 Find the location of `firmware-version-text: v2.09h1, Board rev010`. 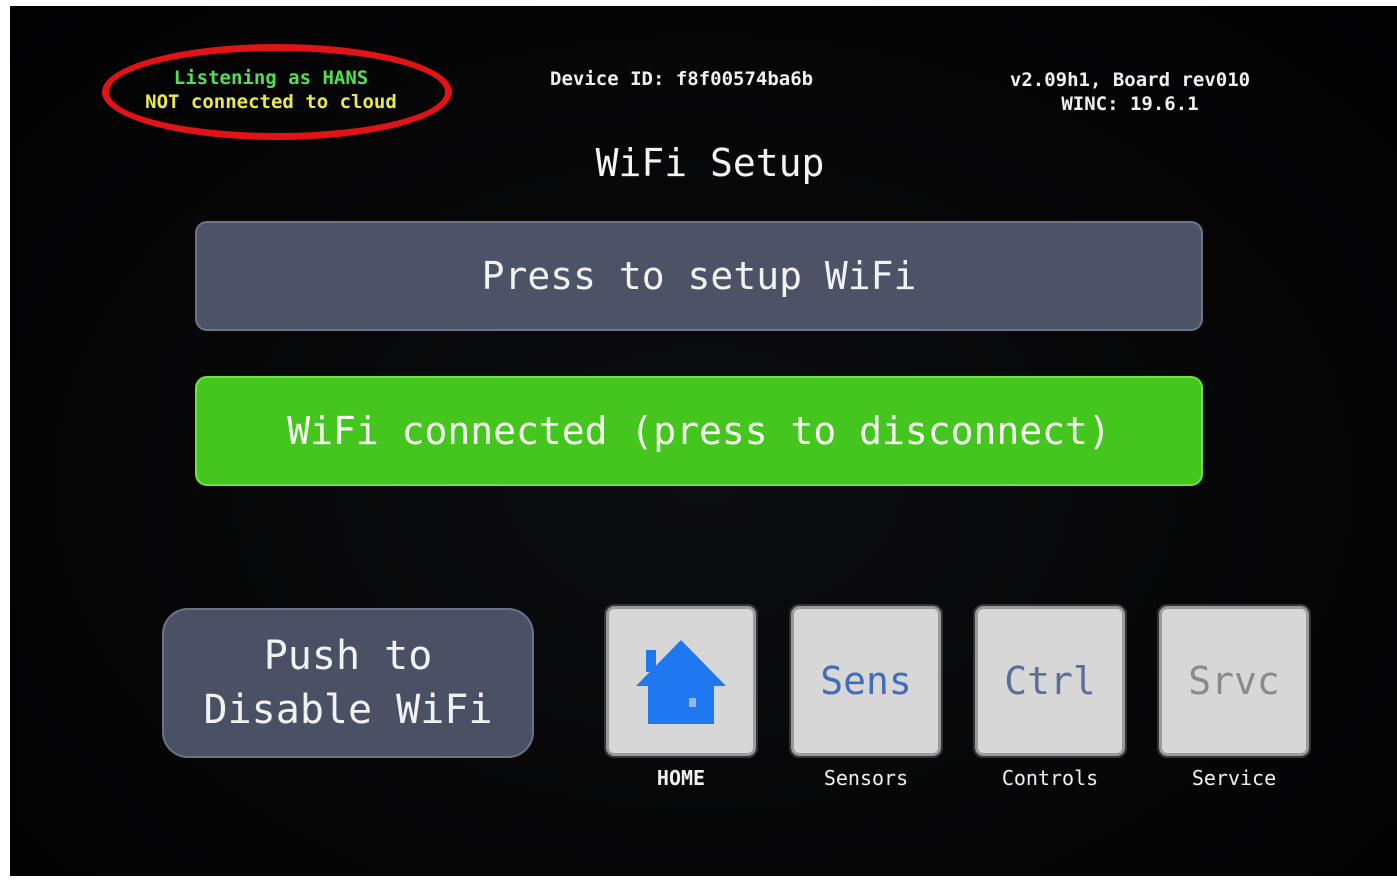

firmware-version-text: v2.09h1, Board rev010 is located at coordinates (1130, 80).